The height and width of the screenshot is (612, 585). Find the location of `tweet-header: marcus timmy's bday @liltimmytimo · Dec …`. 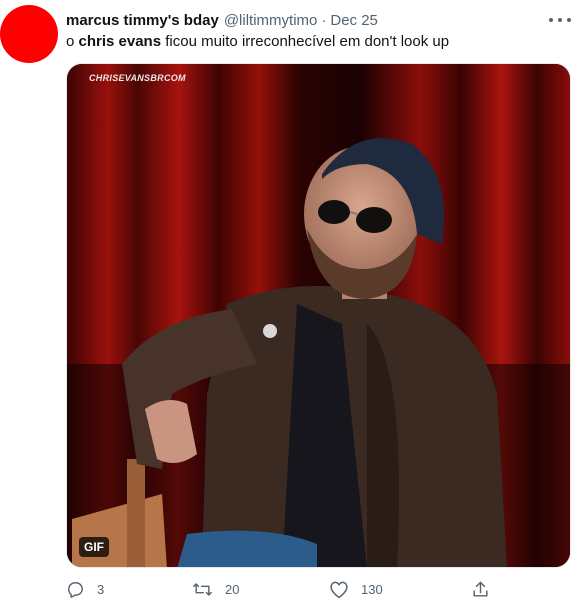

tweet-header: marcus timmy's bday @liltimmytimo · Dec … is located at coordinates (222, 20).